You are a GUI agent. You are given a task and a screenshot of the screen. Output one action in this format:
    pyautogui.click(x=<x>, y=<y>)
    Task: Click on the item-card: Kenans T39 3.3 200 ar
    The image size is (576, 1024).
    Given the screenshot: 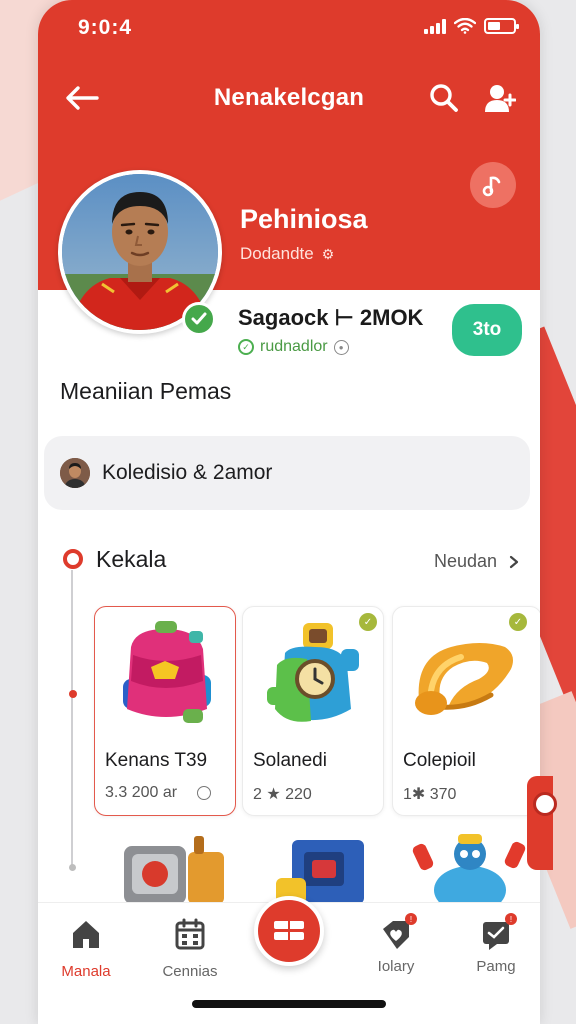 What is the action you would take?
    pyautogui.click(x=165, y=711)
    